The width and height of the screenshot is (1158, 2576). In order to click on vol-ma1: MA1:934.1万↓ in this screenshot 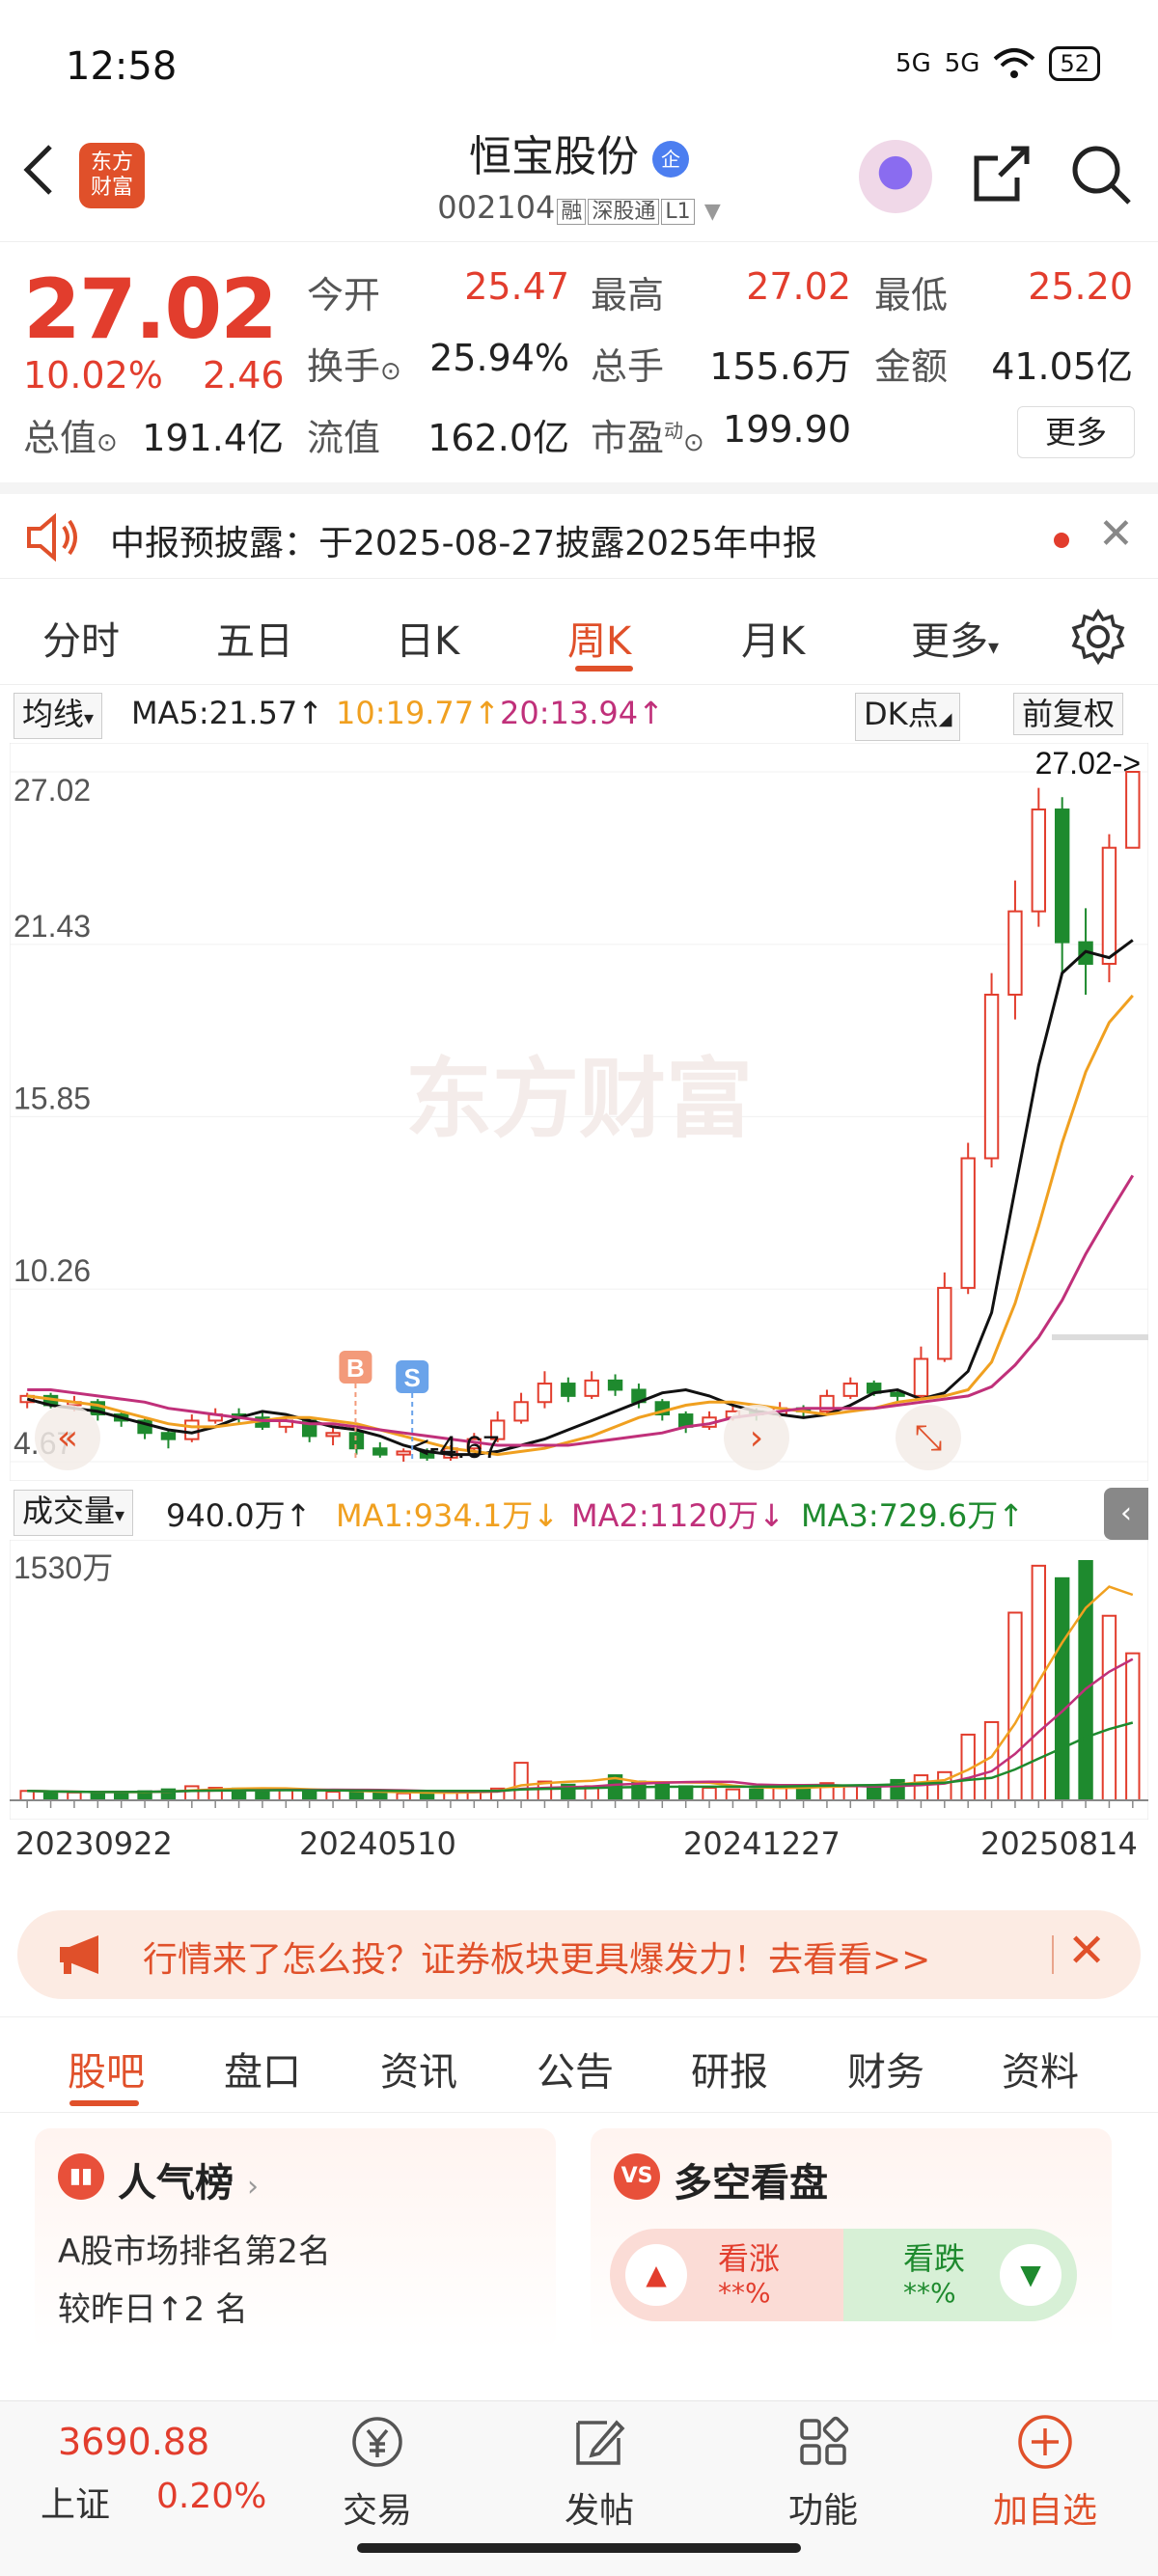, I will do `click(448, 1516)`.